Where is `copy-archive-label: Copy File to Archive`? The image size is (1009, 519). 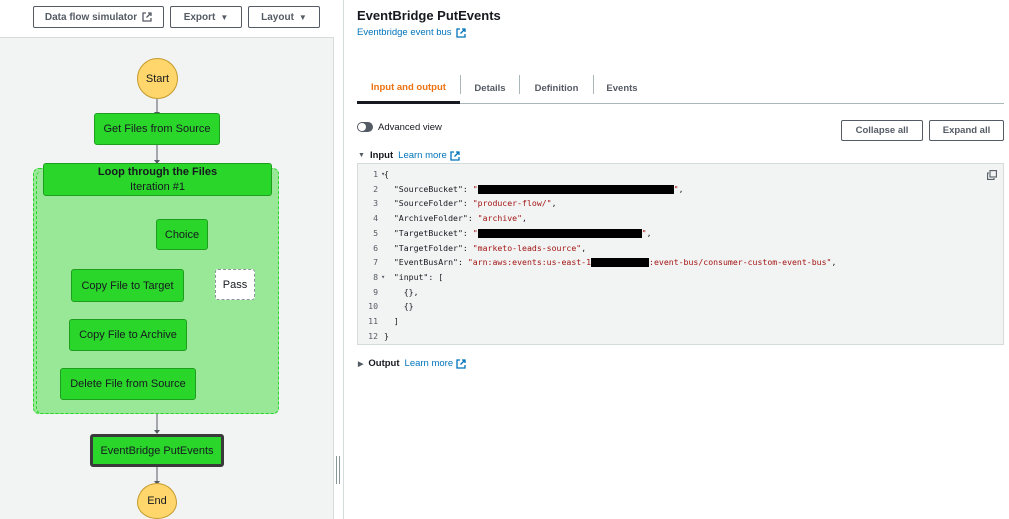 copy-archive-label: Copy File to Archive is located at coordinates (128, 335).